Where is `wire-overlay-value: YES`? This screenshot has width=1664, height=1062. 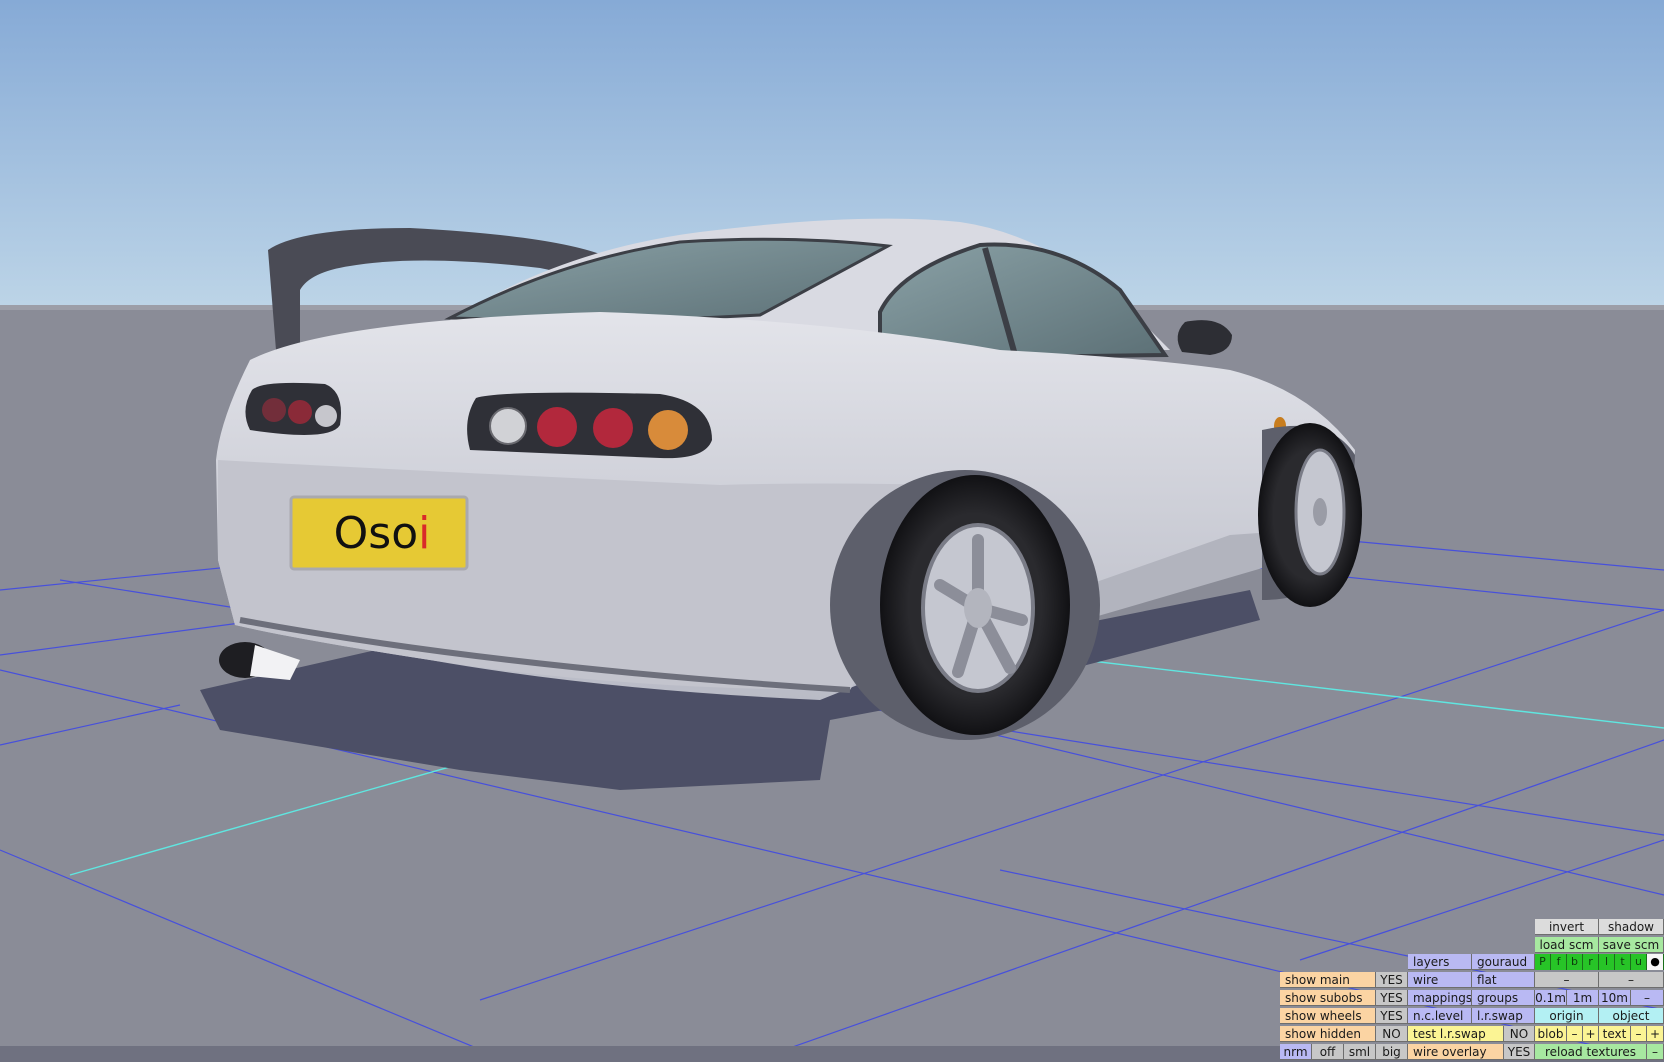
wire-overlay-value: YES is located at coordinates (1519, 1052).